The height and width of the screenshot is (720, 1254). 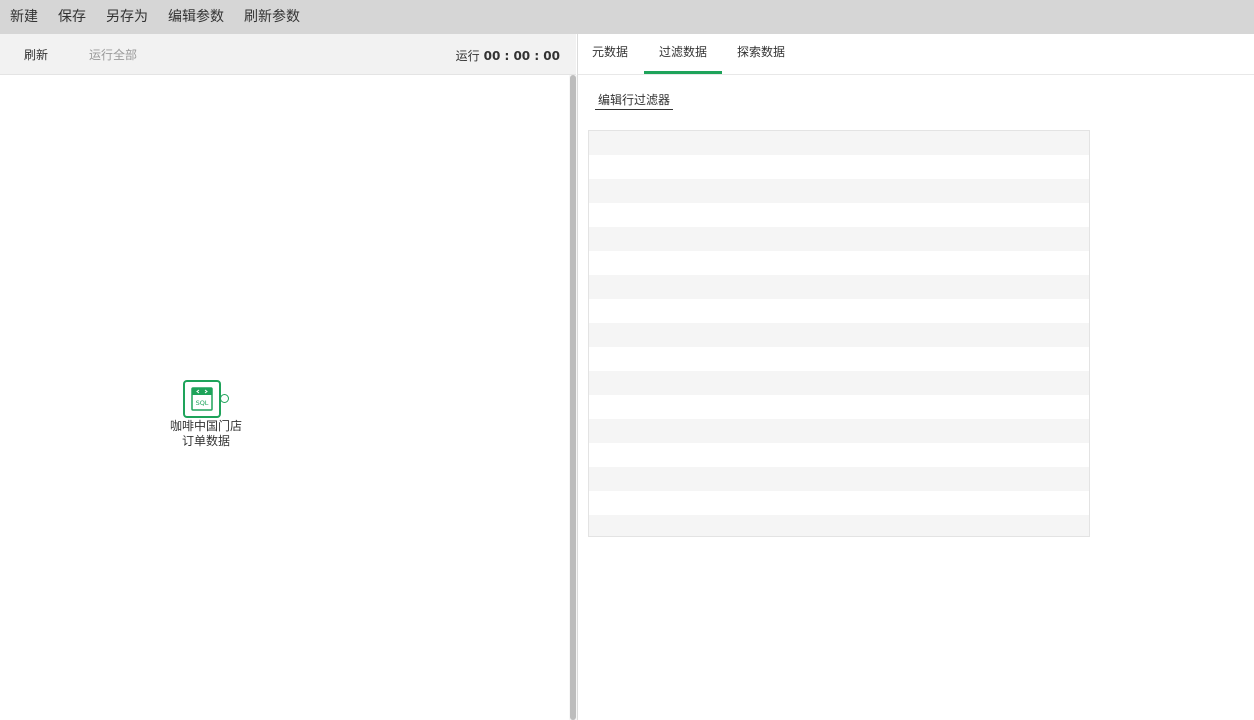 I want to click on data-tabs: 元数据 过滤数据 探索数据, so click(x=916, y=54).